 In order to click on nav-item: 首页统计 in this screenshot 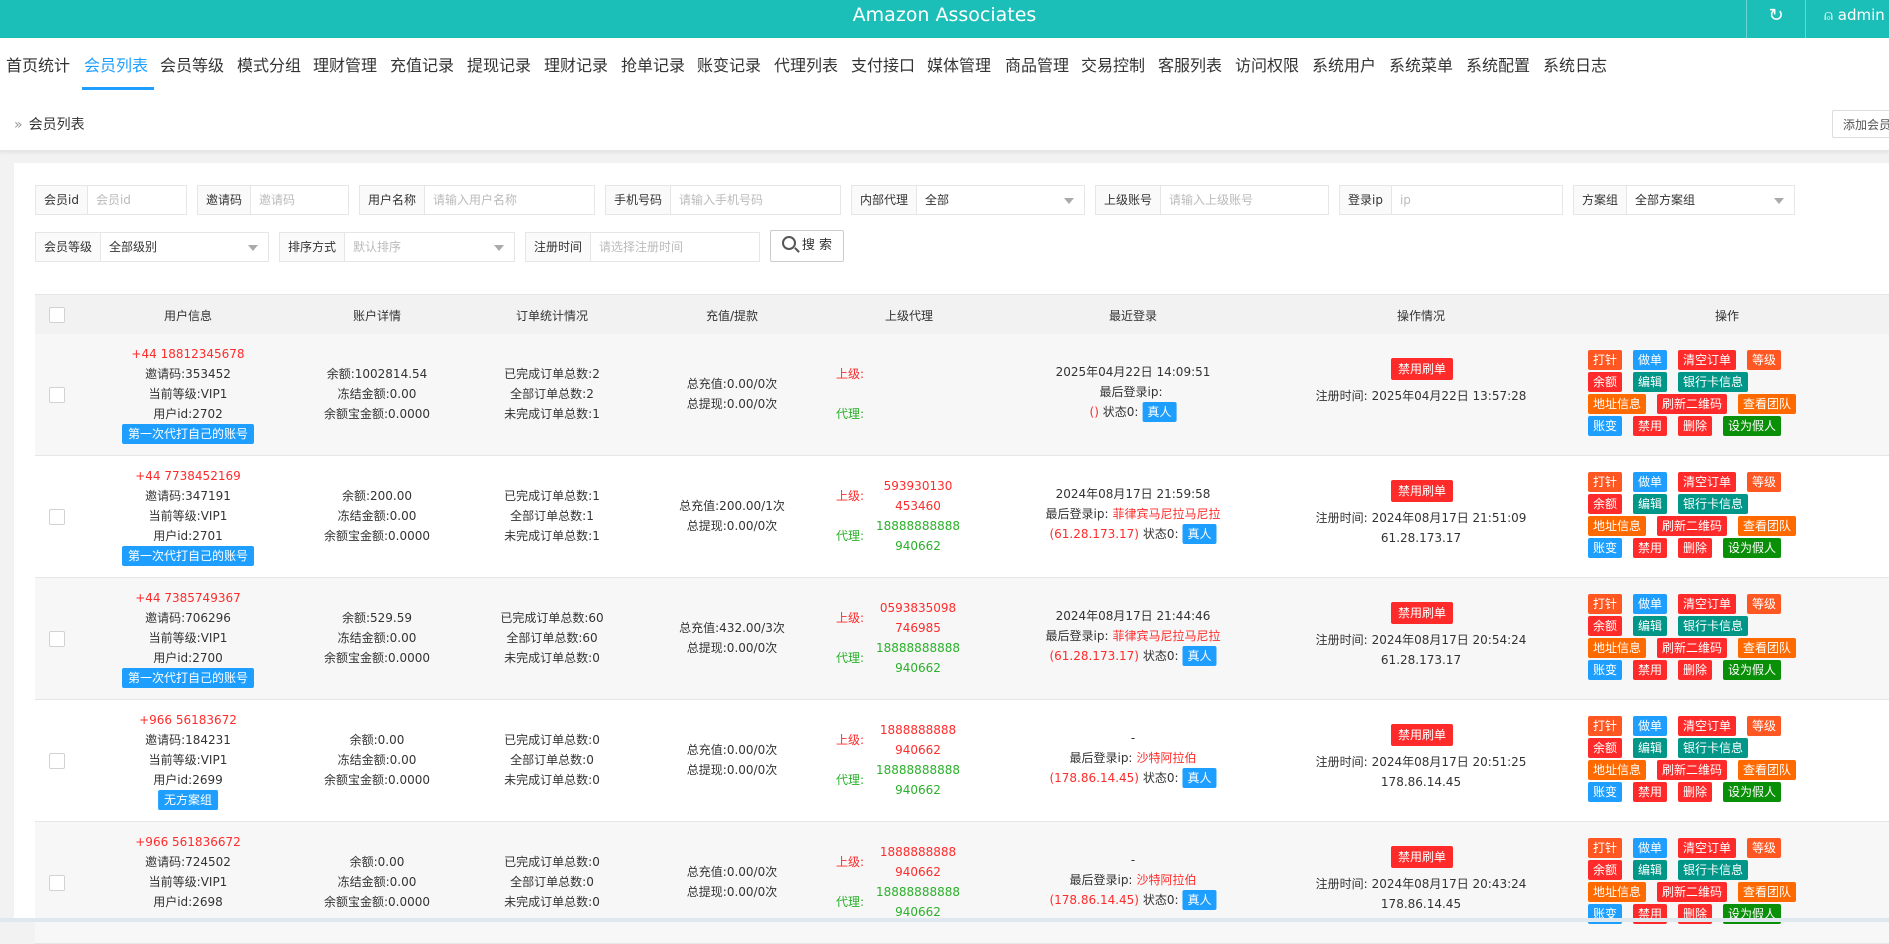, I will do `click(38, 64)`.